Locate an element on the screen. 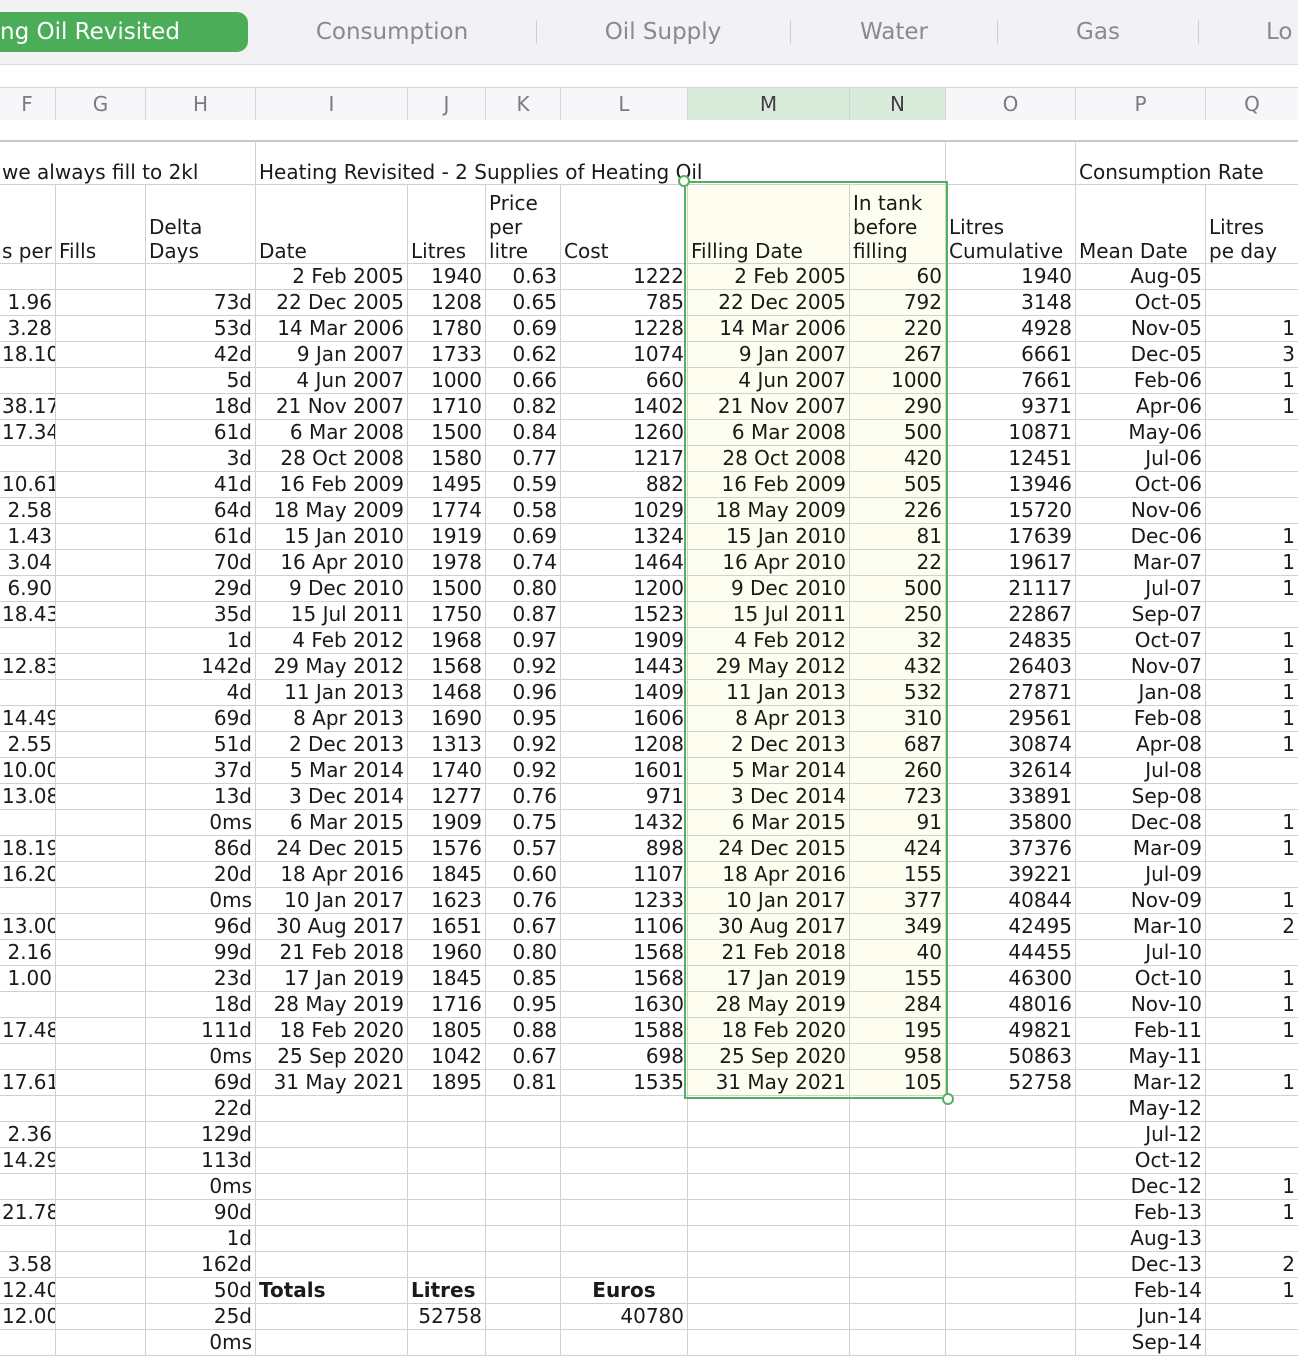 This screenshot has height=1360, width=1298. cell-f: 10.00 is located at coordinates (28, 771).